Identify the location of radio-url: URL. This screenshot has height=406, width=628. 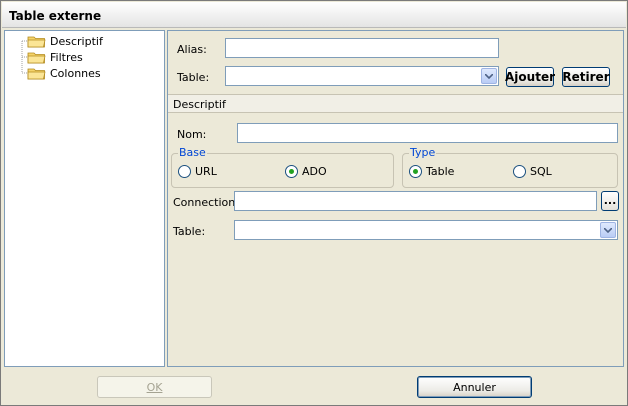
(197, 171).